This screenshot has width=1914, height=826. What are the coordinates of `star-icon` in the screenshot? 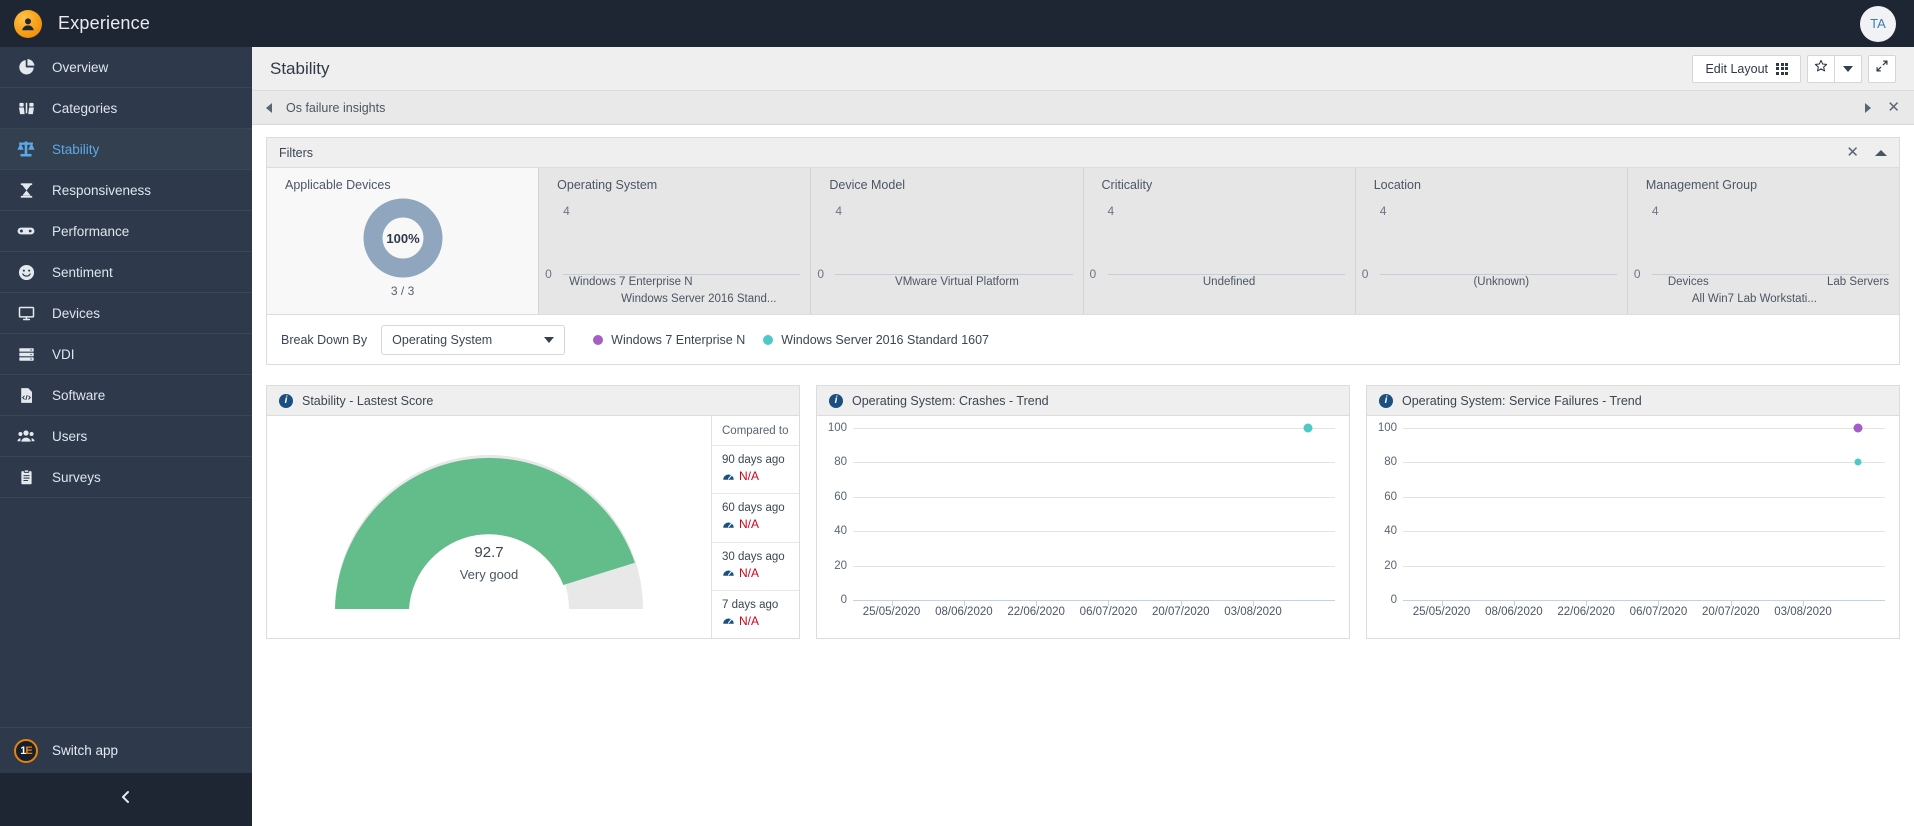 It's located at (1821, 68).